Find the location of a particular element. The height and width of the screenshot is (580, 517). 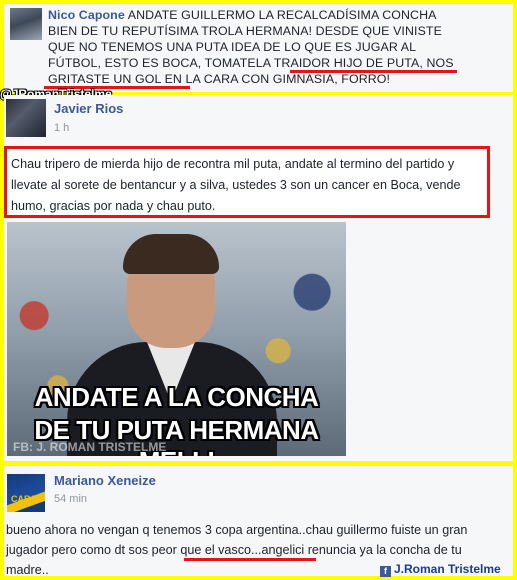

author-name: Mariano Xeneize is located at coordinates (105, 480).